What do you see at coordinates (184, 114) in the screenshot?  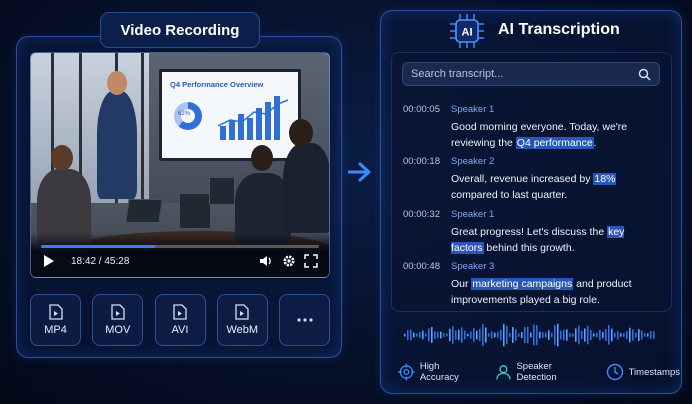 I see `donut-label: 62%` at bounding box center [184, 114].